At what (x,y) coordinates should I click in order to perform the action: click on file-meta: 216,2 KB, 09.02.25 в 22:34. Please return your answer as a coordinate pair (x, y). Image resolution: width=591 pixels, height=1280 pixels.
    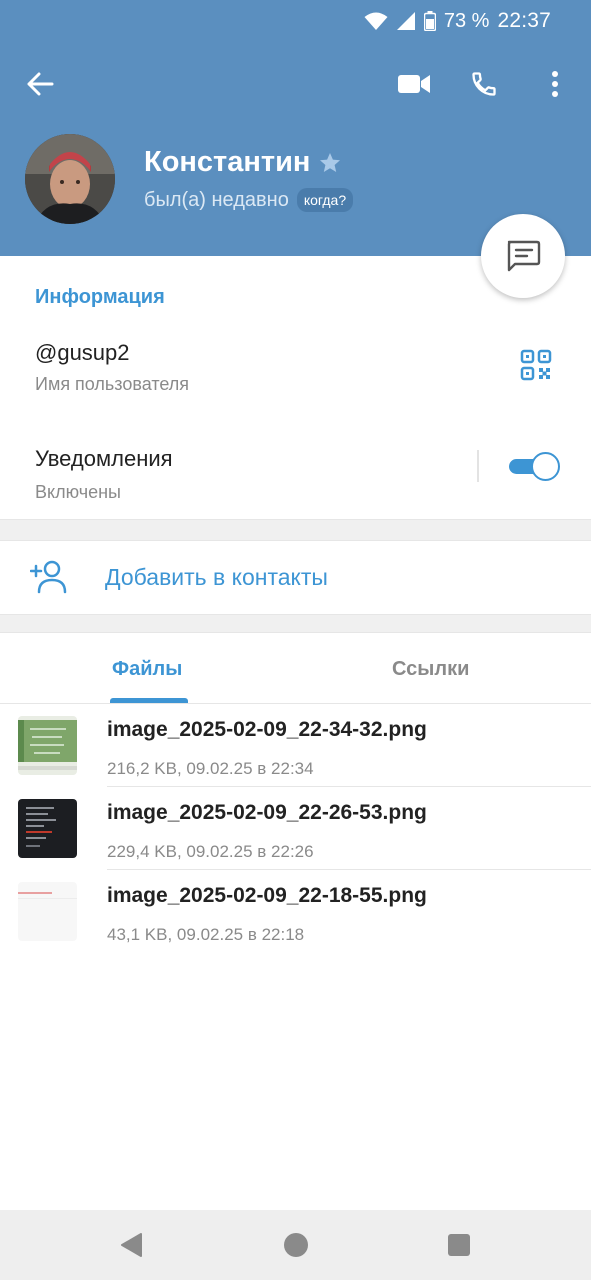
    Looking at the image, I should click on (210, 768).